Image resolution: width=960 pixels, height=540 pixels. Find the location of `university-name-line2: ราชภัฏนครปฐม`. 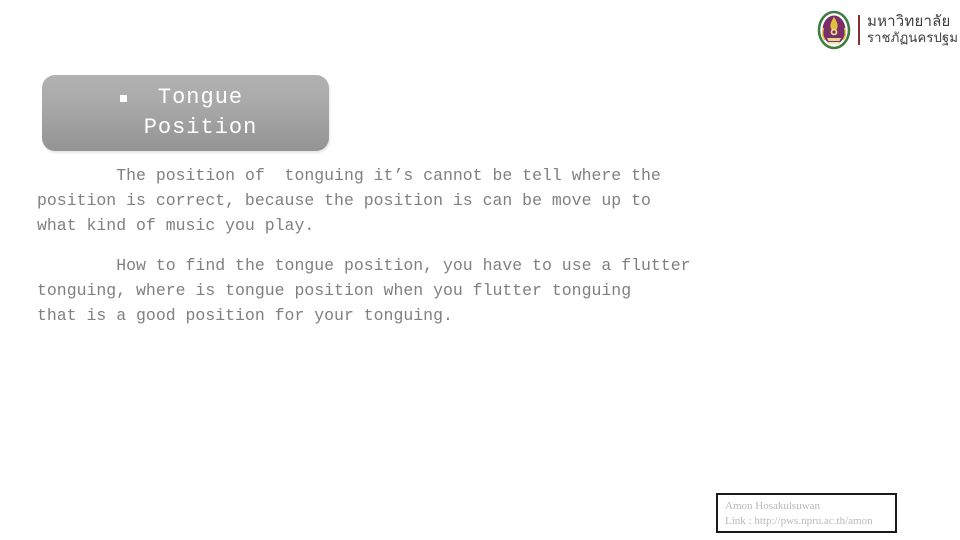

university-name-line2: ราชภัฏนครปฐม is located at coordinates (913, 38).